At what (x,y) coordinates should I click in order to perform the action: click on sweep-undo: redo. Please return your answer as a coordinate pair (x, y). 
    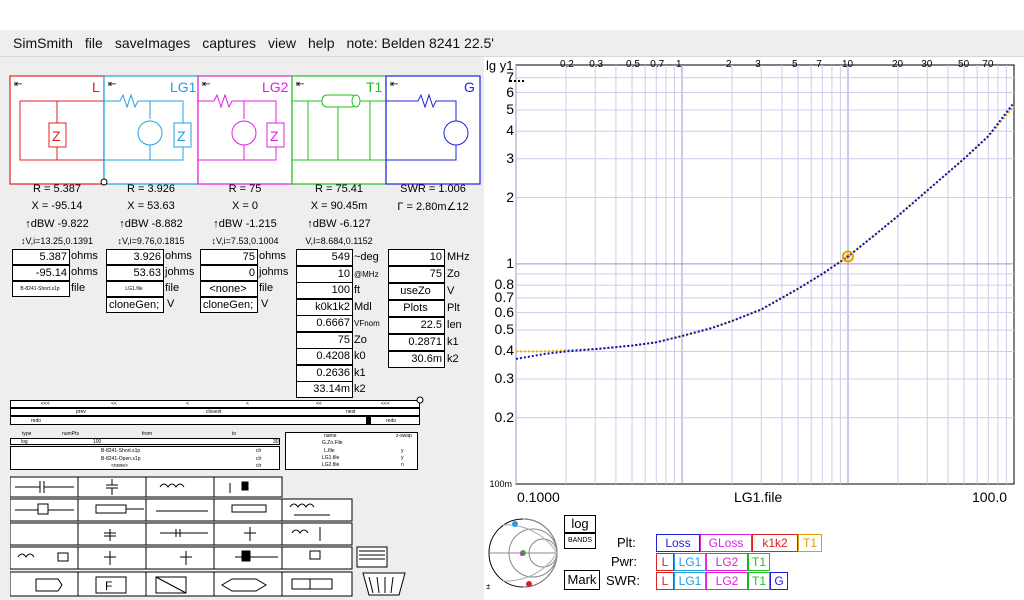
    Looking at the image, I should click on (36, 421).